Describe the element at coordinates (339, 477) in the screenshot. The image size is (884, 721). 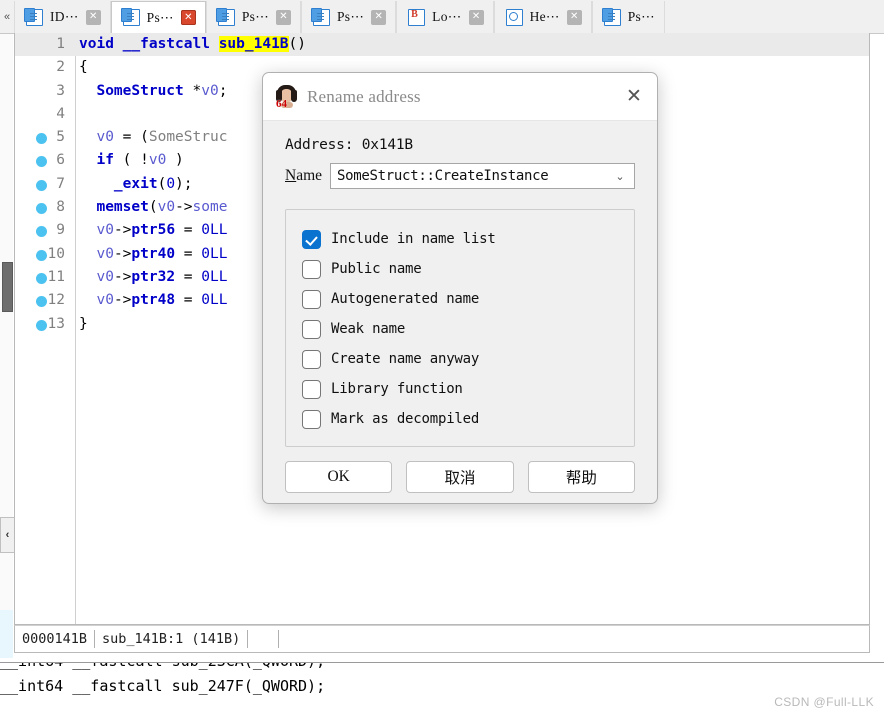
I see `ok-button: OK` at that location.